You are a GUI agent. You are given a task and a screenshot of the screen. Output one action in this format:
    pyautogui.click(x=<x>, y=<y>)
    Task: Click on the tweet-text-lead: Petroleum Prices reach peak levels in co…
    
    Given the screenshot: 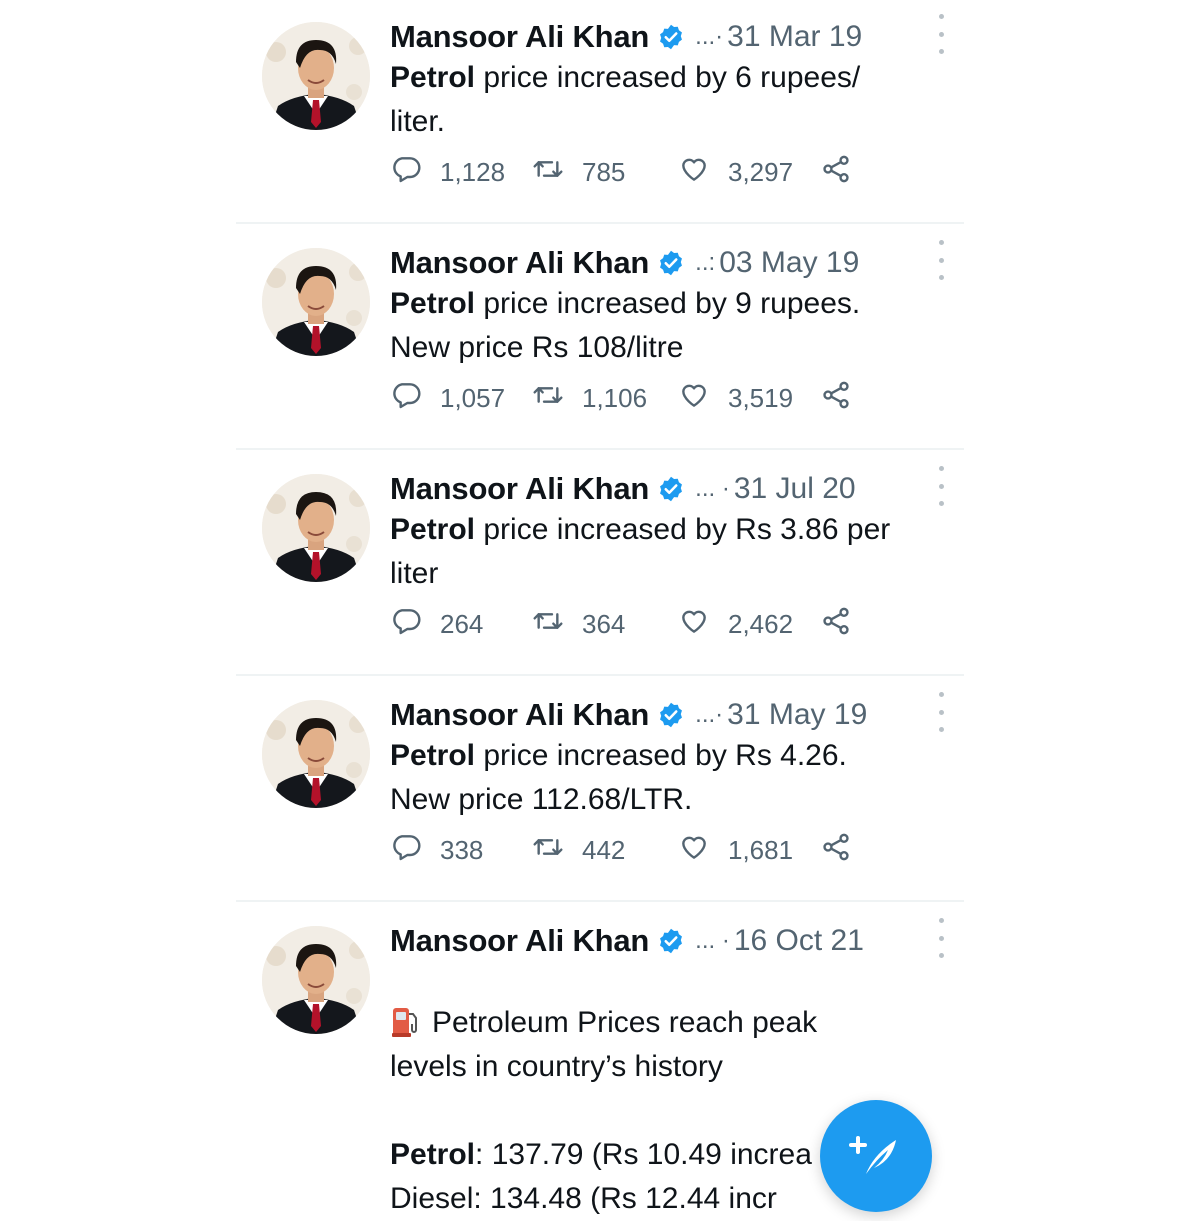 What is the action you would take?
    pyautogui.click(x=604, y=1044)
    